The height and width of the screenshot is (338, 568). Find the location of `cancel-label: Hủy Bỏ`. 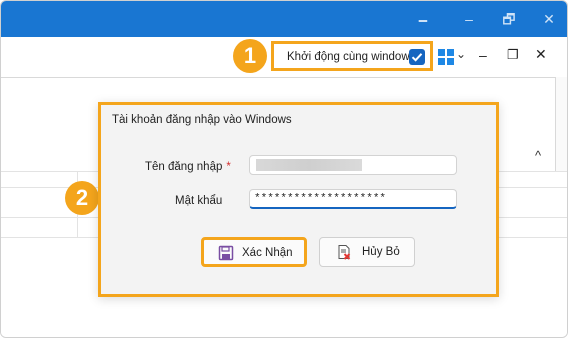

cancel-label: Hủy Bỏ is located at coordinates (381, 252).